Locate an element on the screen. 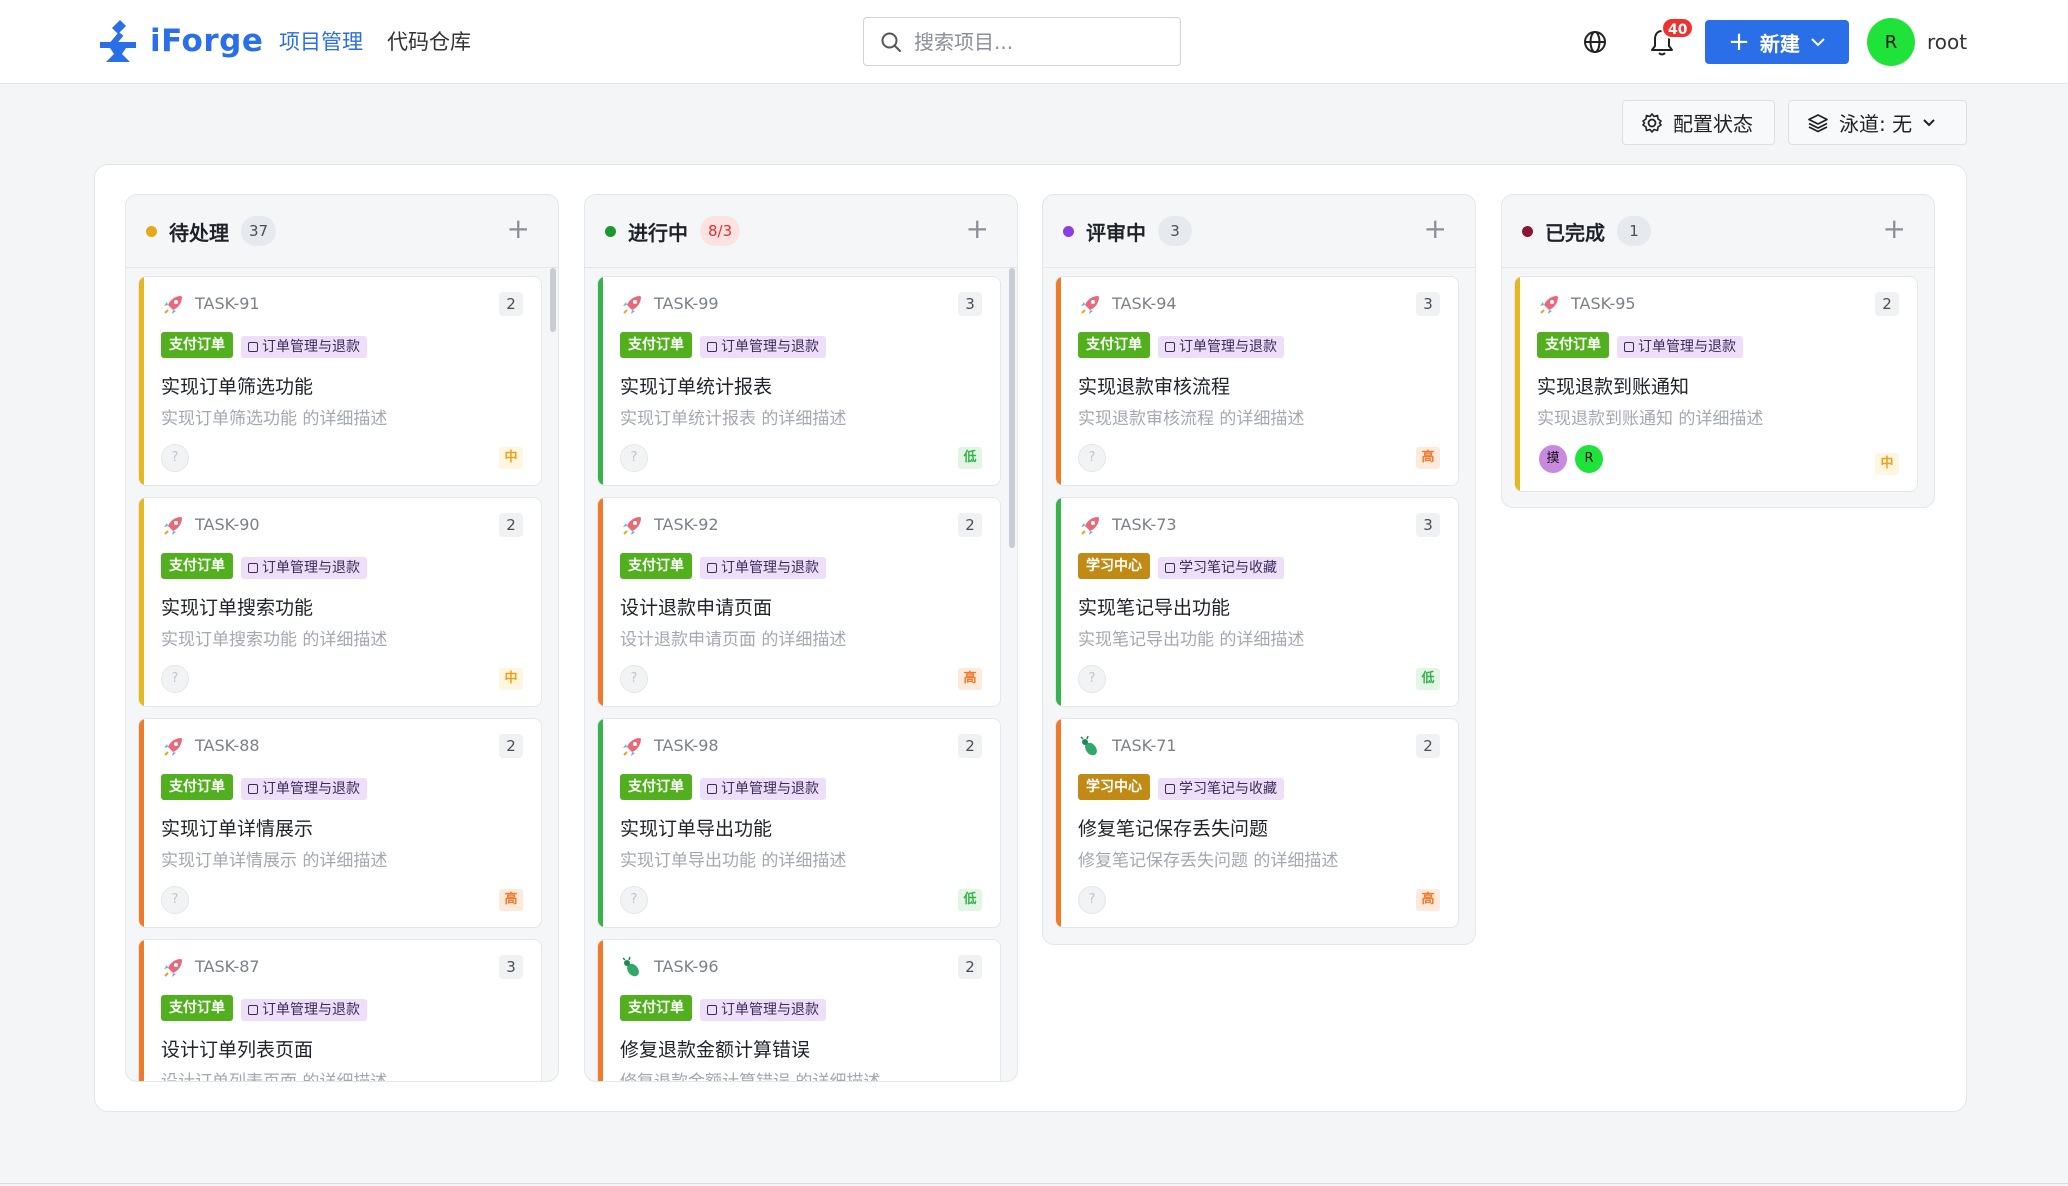 This screenshot has height=1186, width=2068. app-name: iForge is located at coordinates (207, 41).